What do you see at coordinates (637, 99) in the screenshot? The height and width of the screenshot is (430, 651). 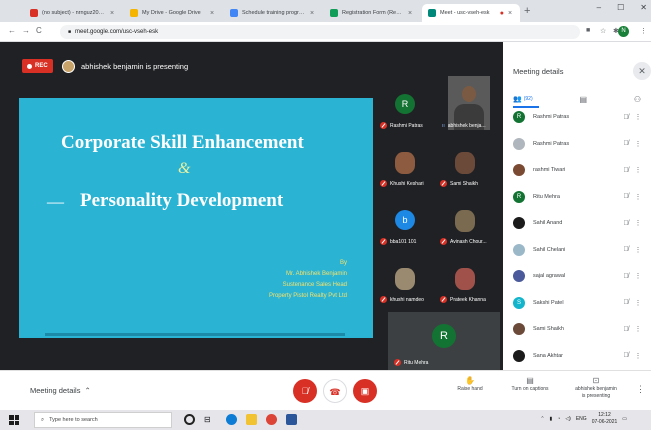 I see `tab-activities: ⚇` at bounding box center [637, 99].